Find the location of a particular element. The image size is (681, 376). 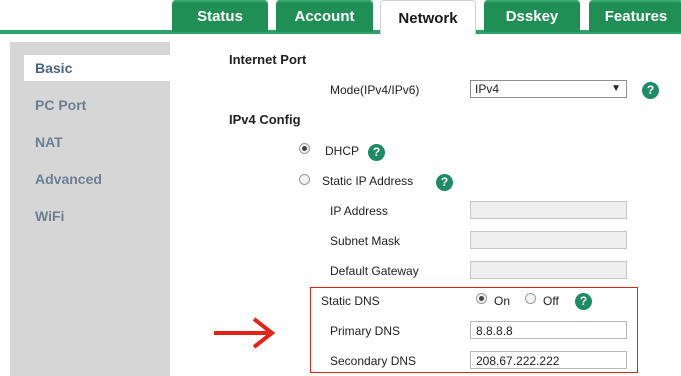

secondary-dns-label: Secondary DNS is located at coordinates (373, 361).